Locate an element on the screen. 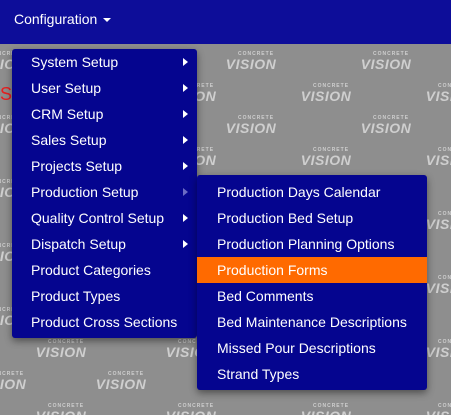 This screenshot has height=415, width=451. submenu-item-label: Strand Types is located at coordinates (258, 374).